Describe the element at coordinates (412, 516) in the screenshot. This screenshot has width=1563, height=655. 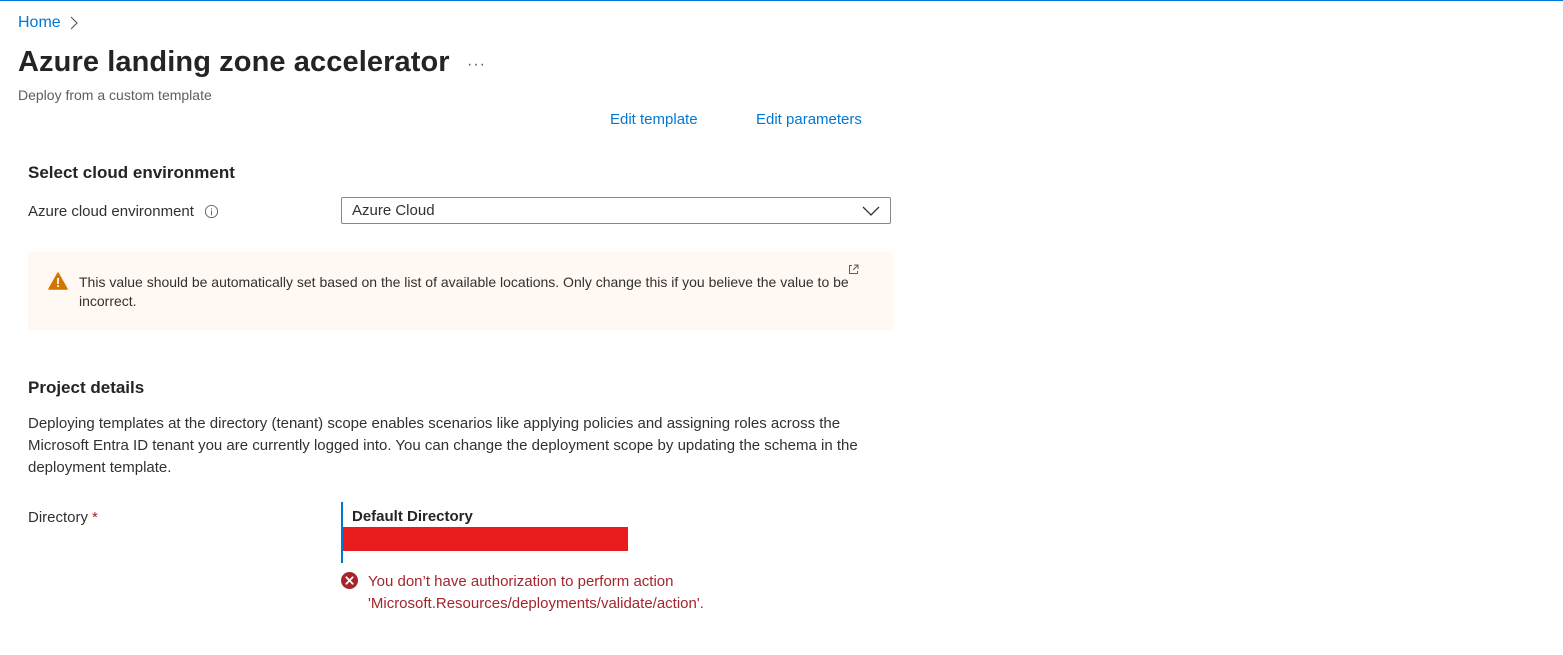
I see `directory-name: Default Directory` at that location.